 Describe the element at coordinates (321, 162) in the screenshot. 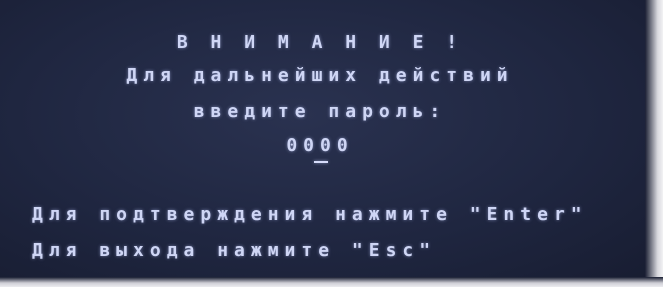

I see `text-cursor` at that location.